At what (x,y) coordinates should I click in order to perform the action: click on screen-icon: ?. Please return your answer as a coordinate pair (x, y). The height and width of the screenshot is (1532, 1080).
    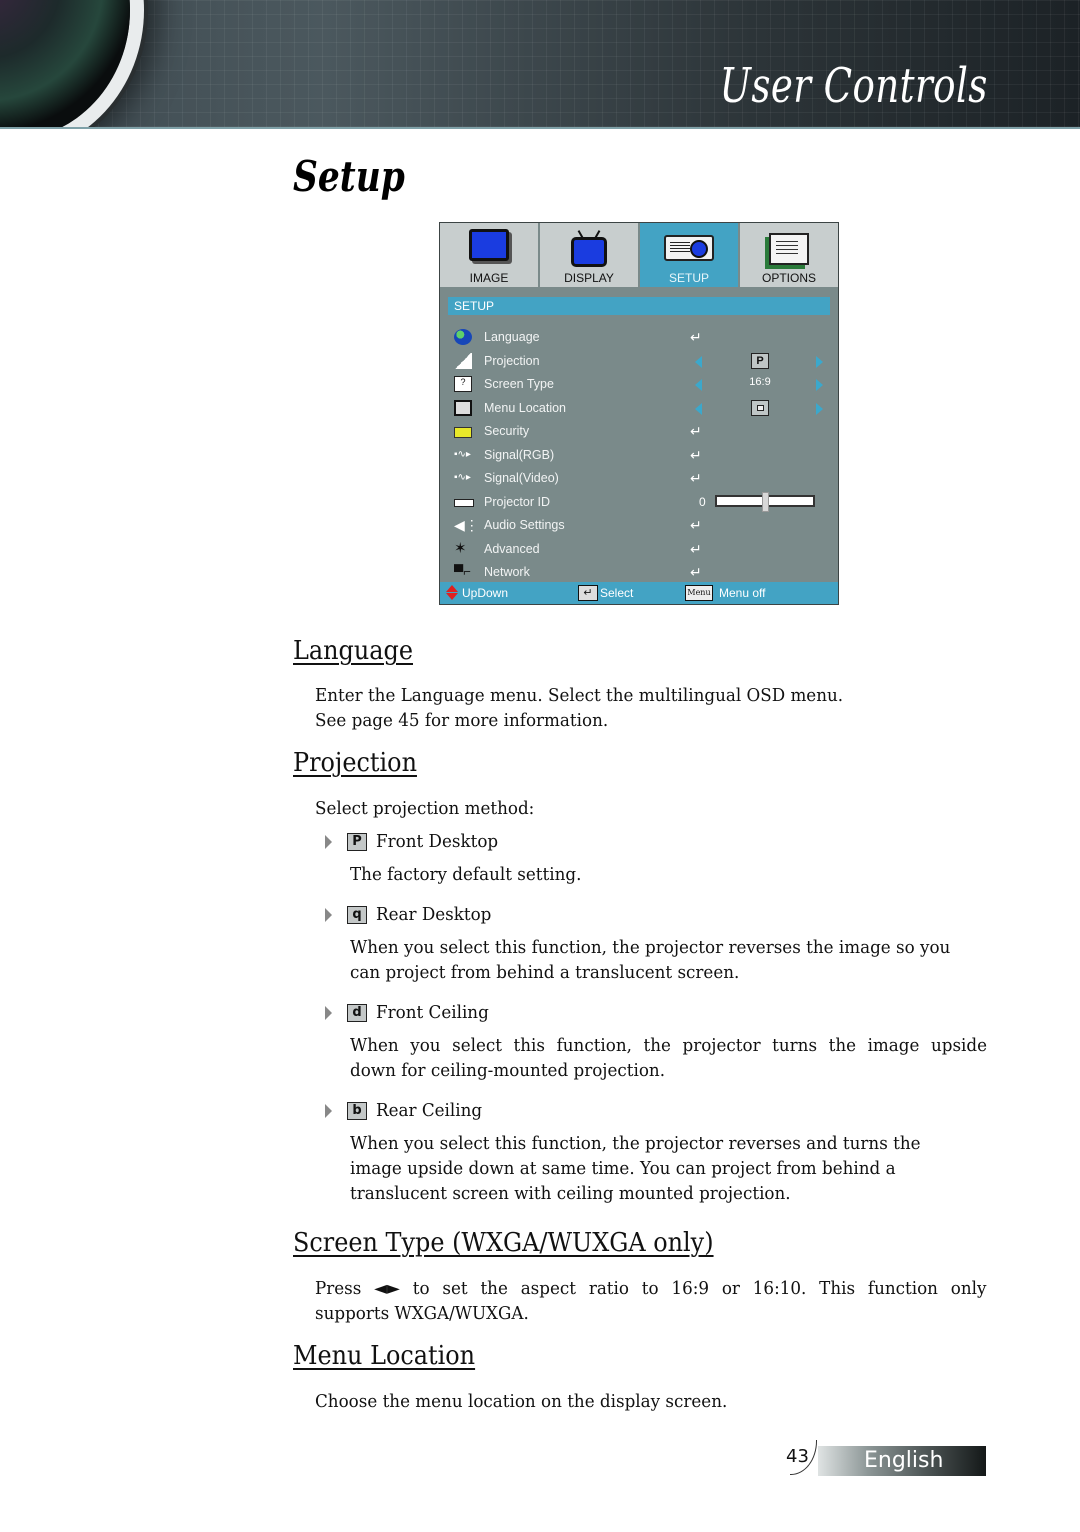
    Looking at the image, I should click on (463, 384).